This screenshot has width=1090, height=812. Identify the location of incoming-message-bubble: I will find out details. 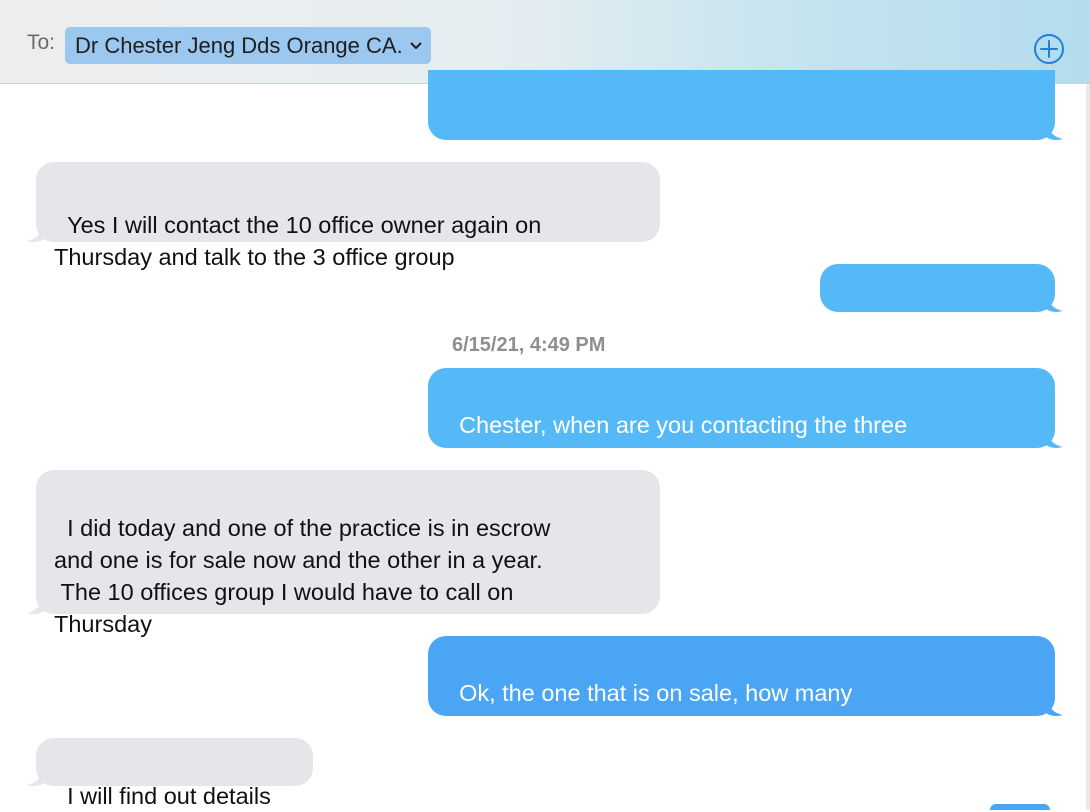
(174, 773).